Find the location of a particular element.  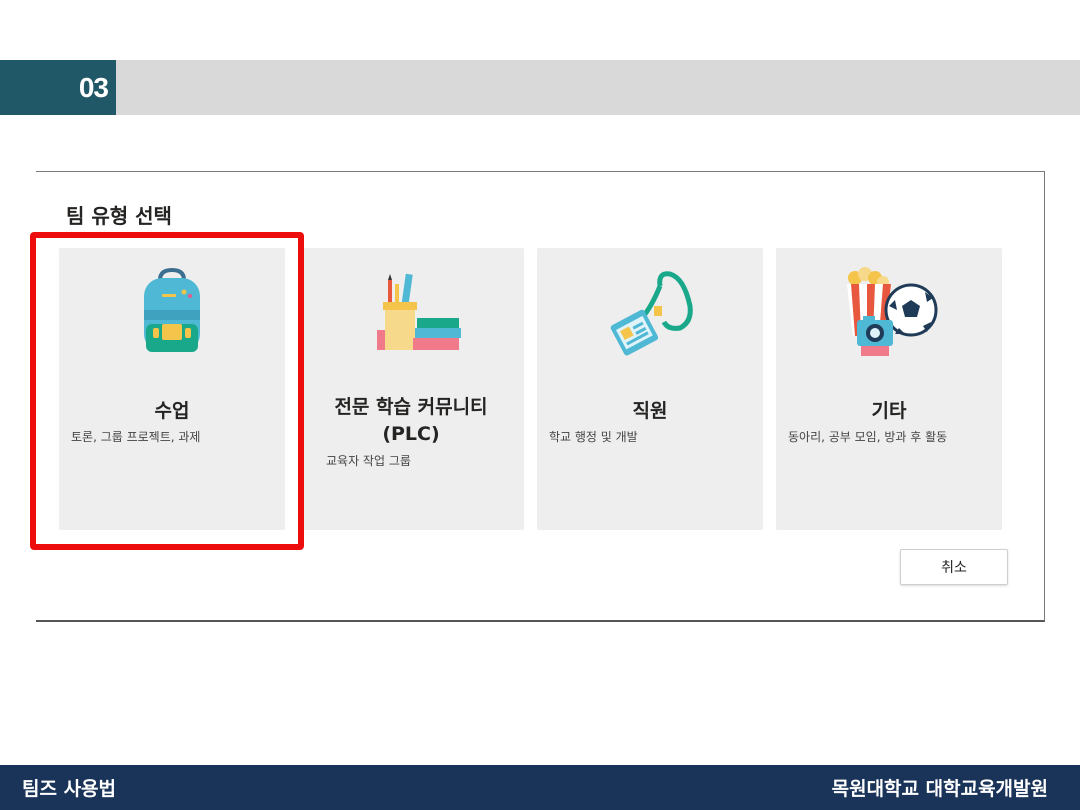

id-badge-lanyard-icon is located at coordinates (650, 316).